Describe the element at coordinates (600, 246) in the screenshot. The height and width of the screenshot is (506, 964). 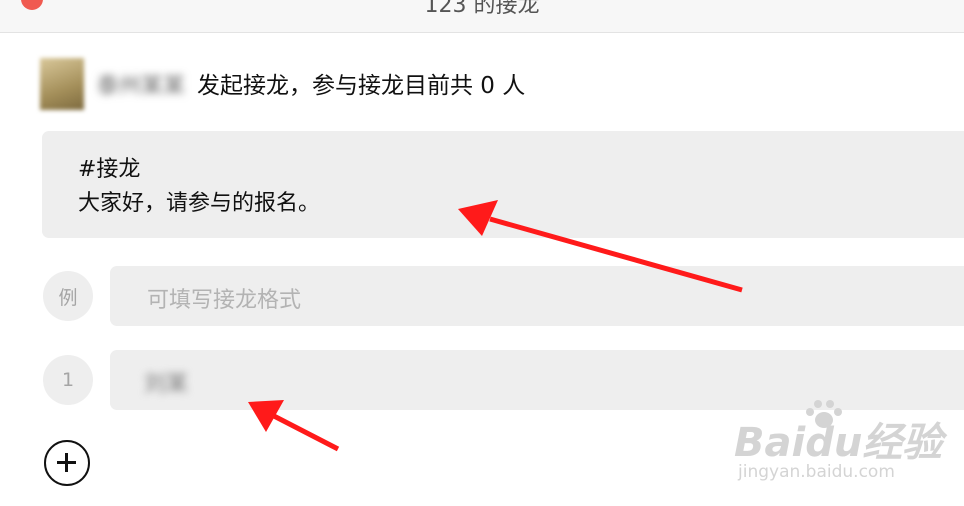
I see `arrow-to-description` at that location.